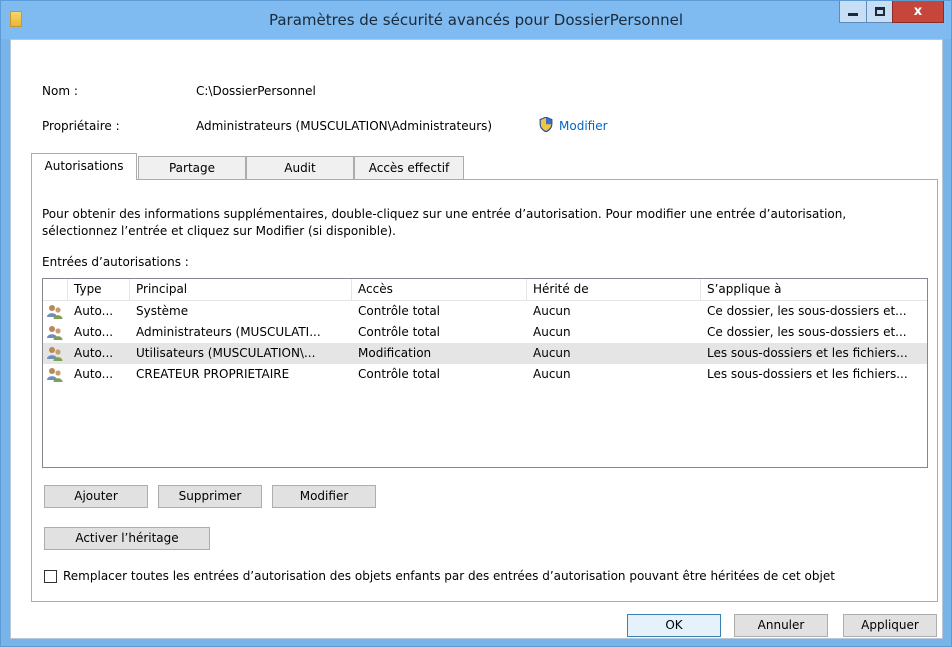  What do you see at coordinates (115, 262) in the screenshot?
I see `entries-label: Entrées d’autorisations :` at bounding box center [115, 262].